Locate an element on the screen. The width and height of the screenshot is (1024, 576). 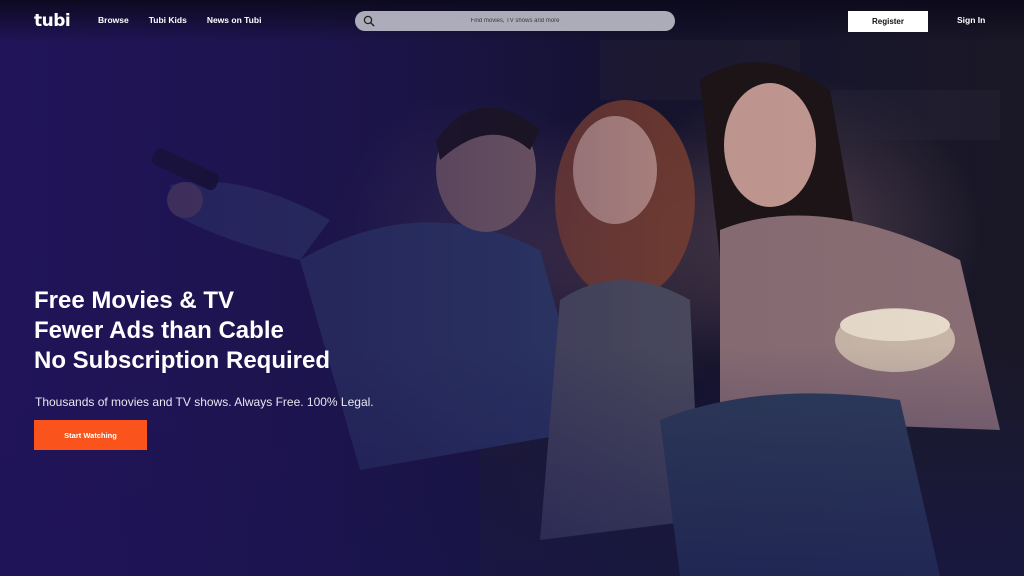
search-bar is located at coordinates (515, 21).